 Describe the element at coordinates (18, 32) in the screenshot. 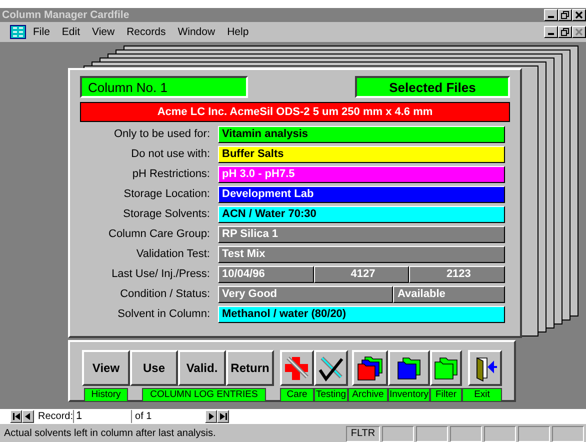

I see `app-icon` at that location.